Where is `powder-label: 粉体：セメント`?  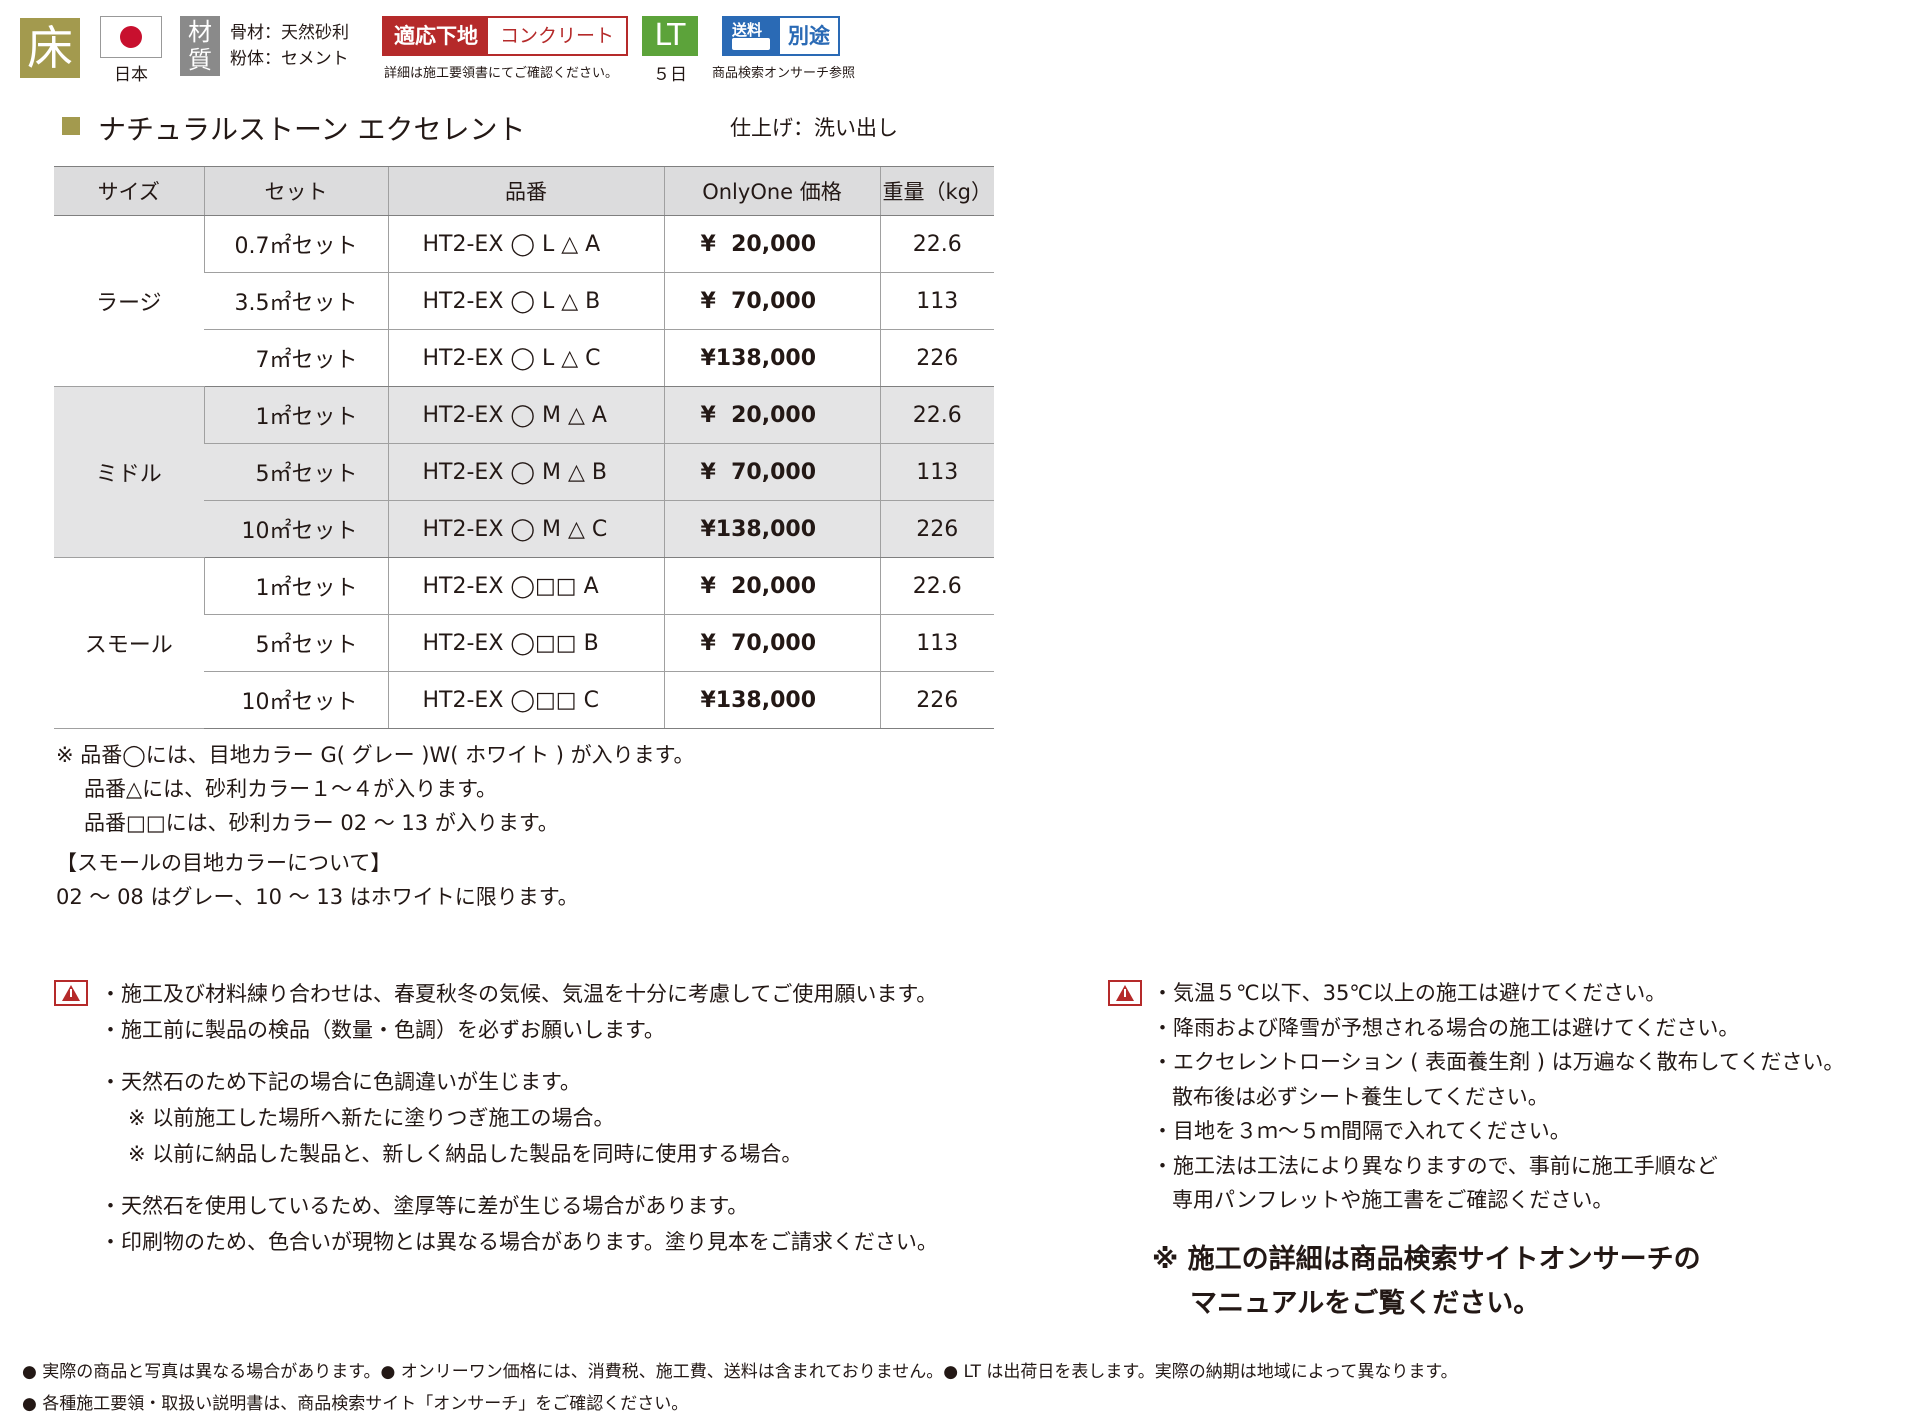 powder-label: 粉体：セメント is located at coordinates (289, 59).